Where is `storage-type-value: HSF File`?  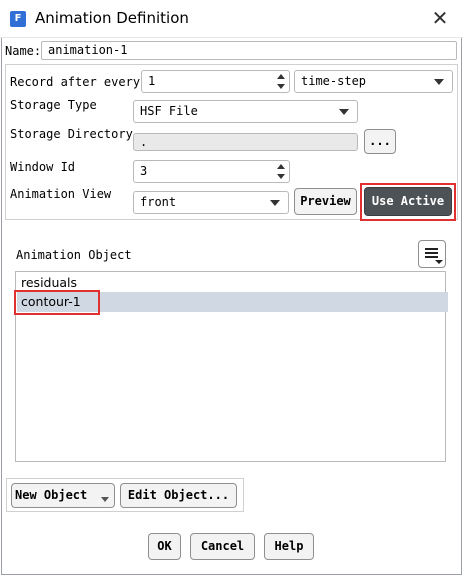 storage-type-value: HSF File is located at coordinates (169, 111).